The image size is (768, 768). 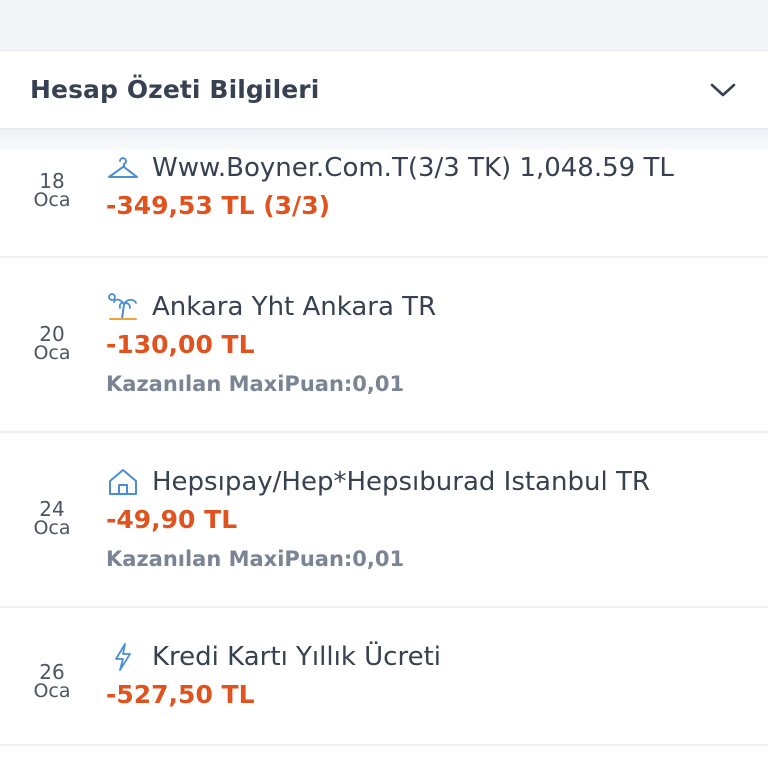 I want to click on transaction-date: 26 Oca, so click(x=52, y=682).